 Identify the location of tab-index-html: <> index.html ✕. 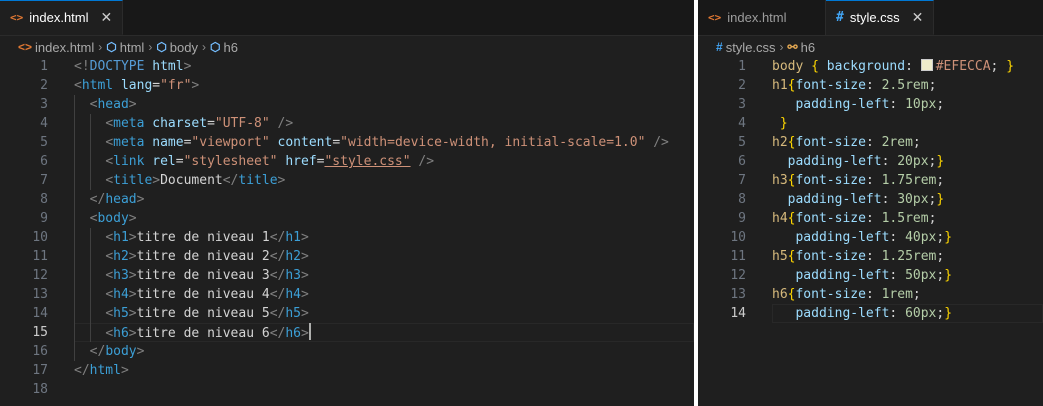
(62, 17).